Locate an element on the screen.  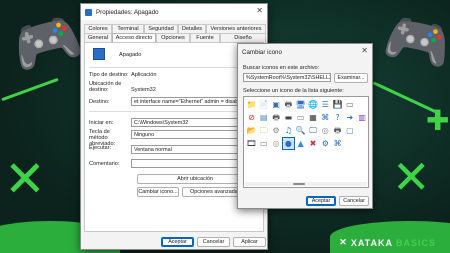
film-icon: 🎞 is located at coordinates (251, 143).